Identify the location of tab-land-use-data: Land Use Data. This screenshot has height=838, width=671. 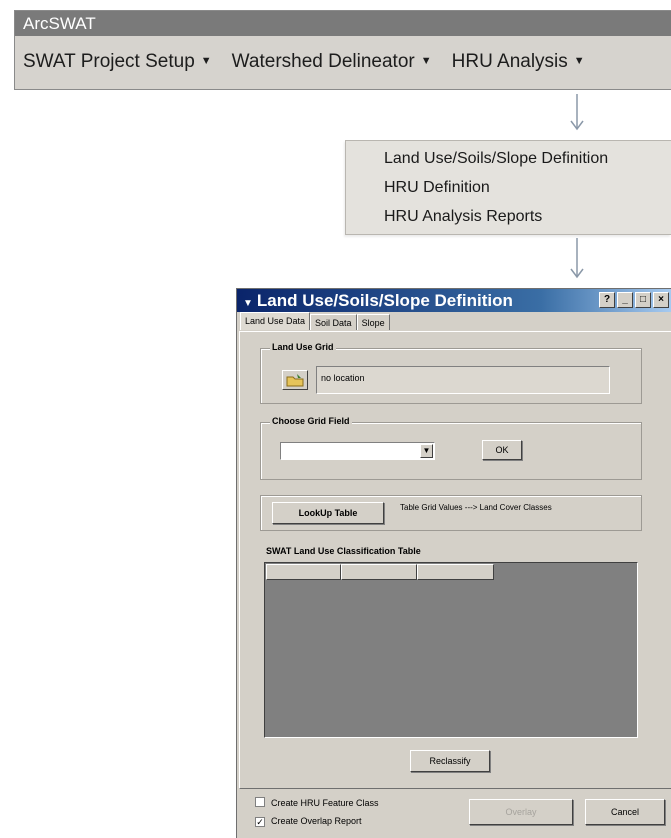
(275, 321).